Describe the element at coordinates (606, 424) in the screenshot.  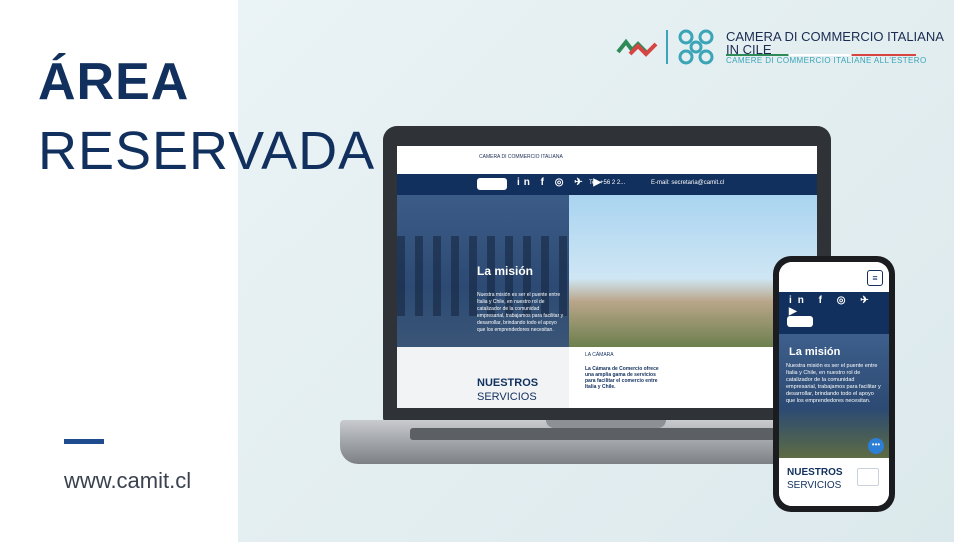
I see `laptop-notch` at that location.